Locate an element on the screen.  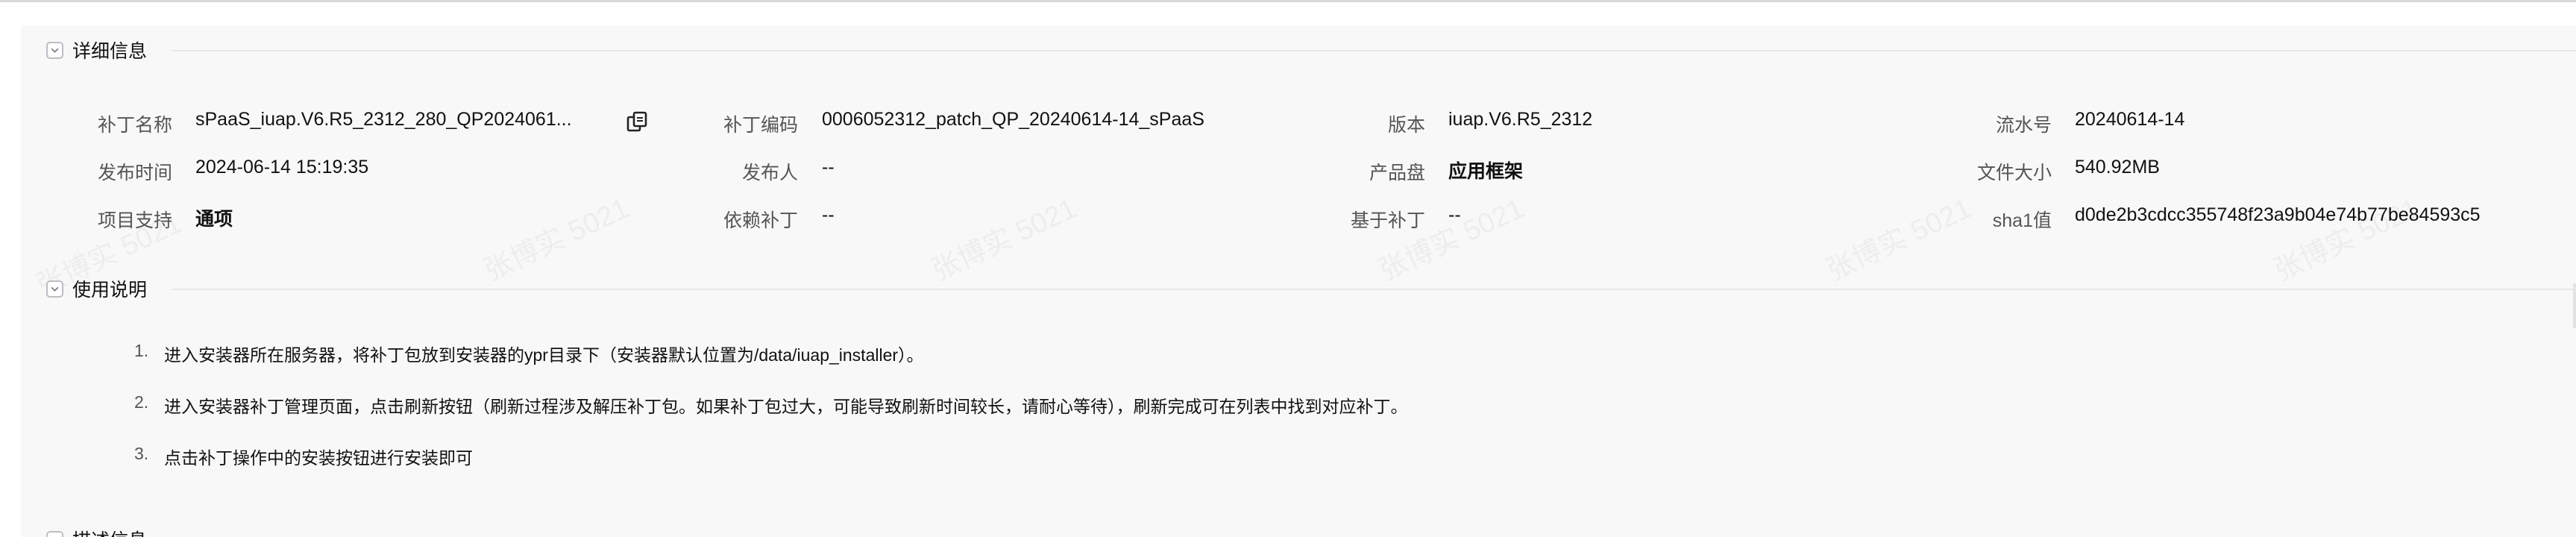
depends-value: -- is located at coordinates (828, 214).